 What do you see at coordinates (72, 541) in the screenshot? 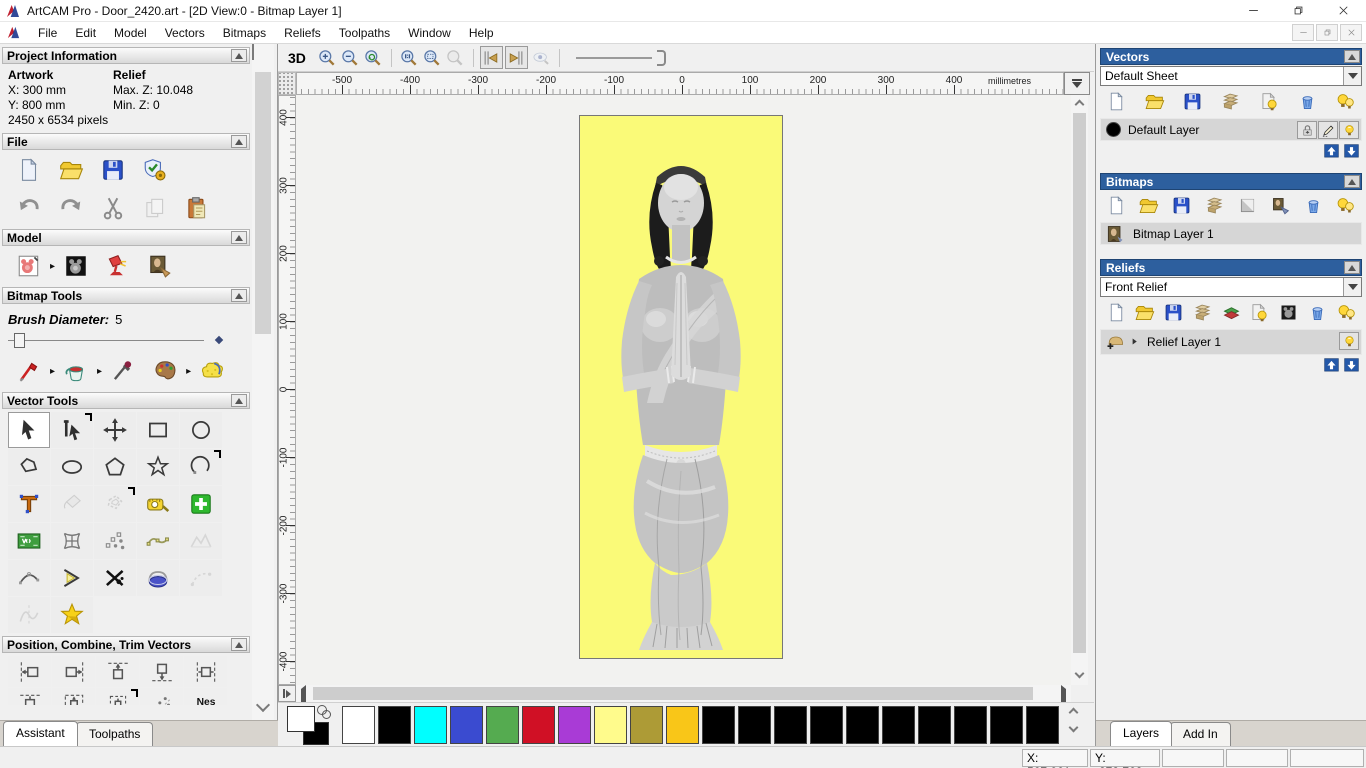
I see `vtool-distort-grid` at bounding box center [72, 541].